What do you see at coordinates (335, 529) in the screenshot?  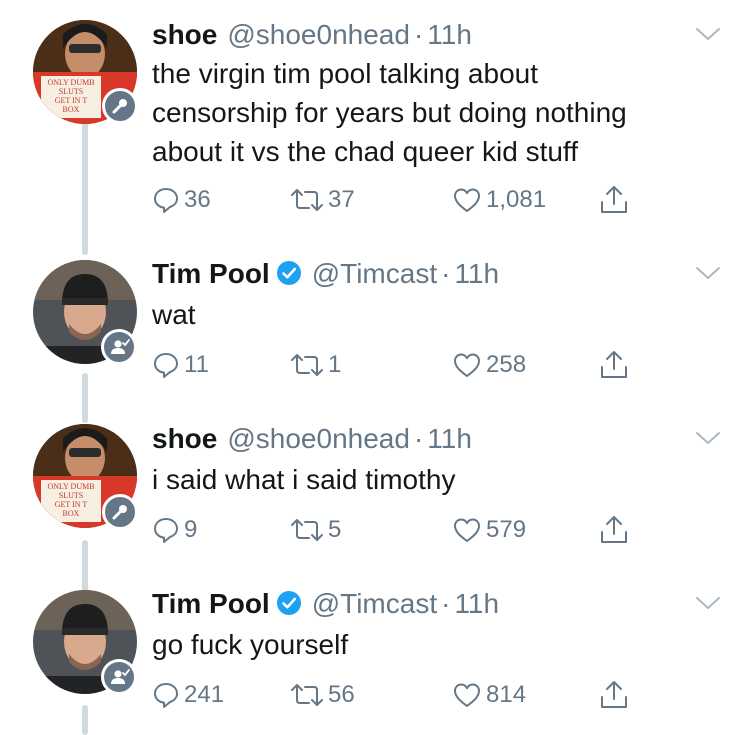 I see `retweet-count: 5` at bounding box center [335, 529].